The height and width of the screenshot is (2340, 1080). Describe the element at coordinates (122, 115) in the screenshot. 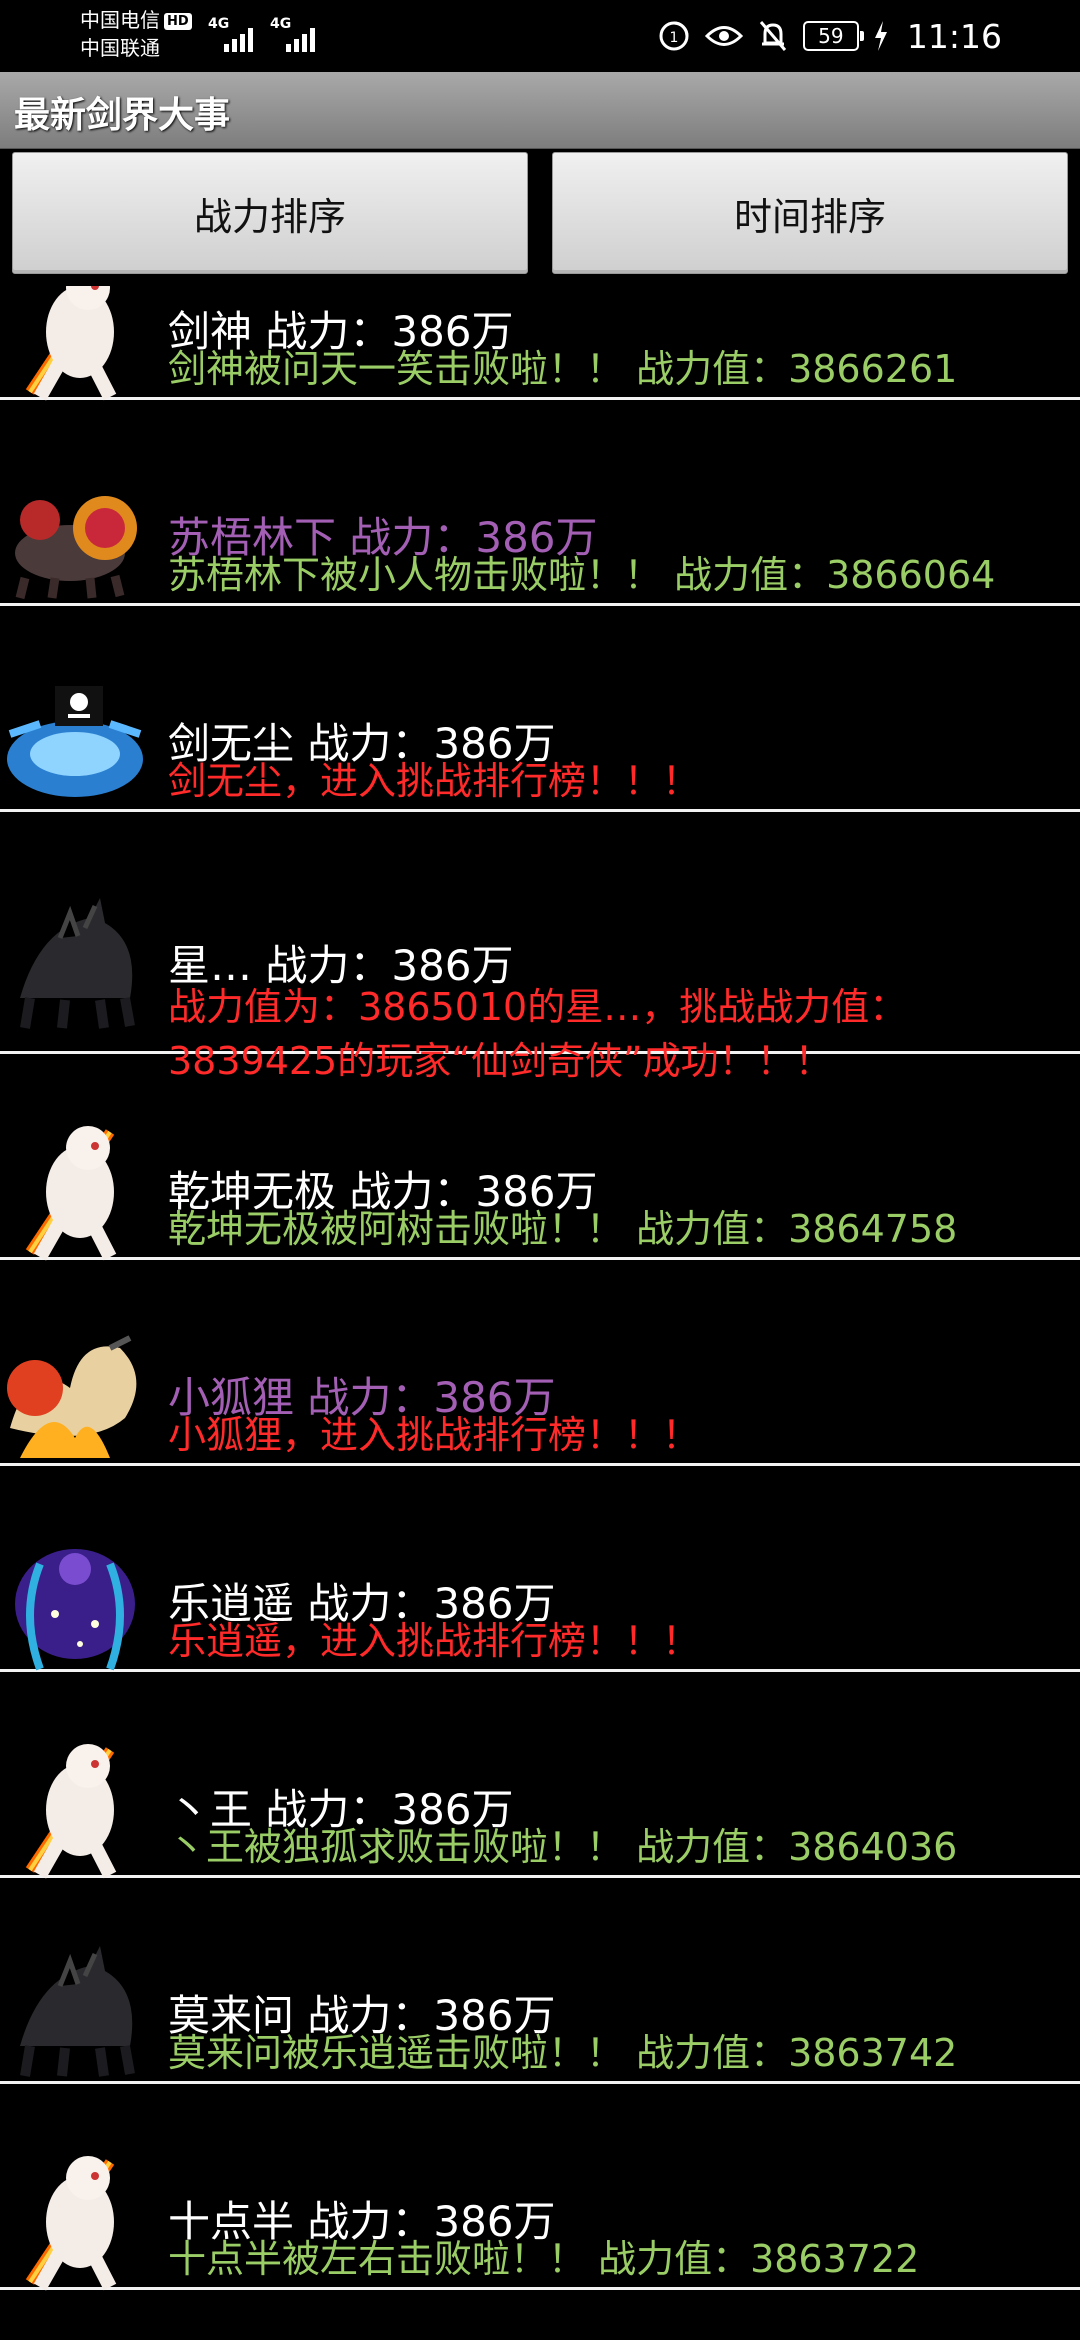

I see `page-title: 最新剑界大事` at that location.